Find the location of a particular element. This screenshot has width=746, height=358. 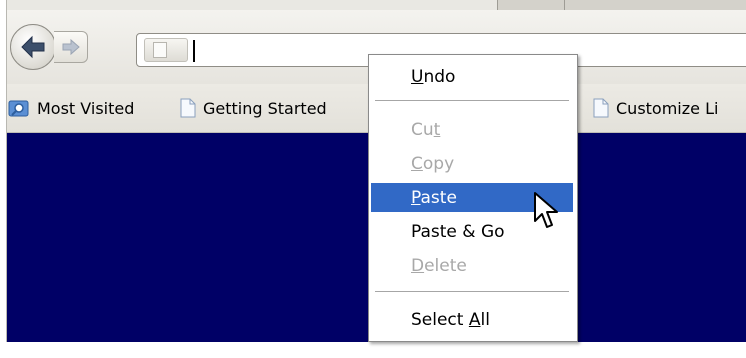

bookmark-label: Getting Started is located at coordinates (265, 108).